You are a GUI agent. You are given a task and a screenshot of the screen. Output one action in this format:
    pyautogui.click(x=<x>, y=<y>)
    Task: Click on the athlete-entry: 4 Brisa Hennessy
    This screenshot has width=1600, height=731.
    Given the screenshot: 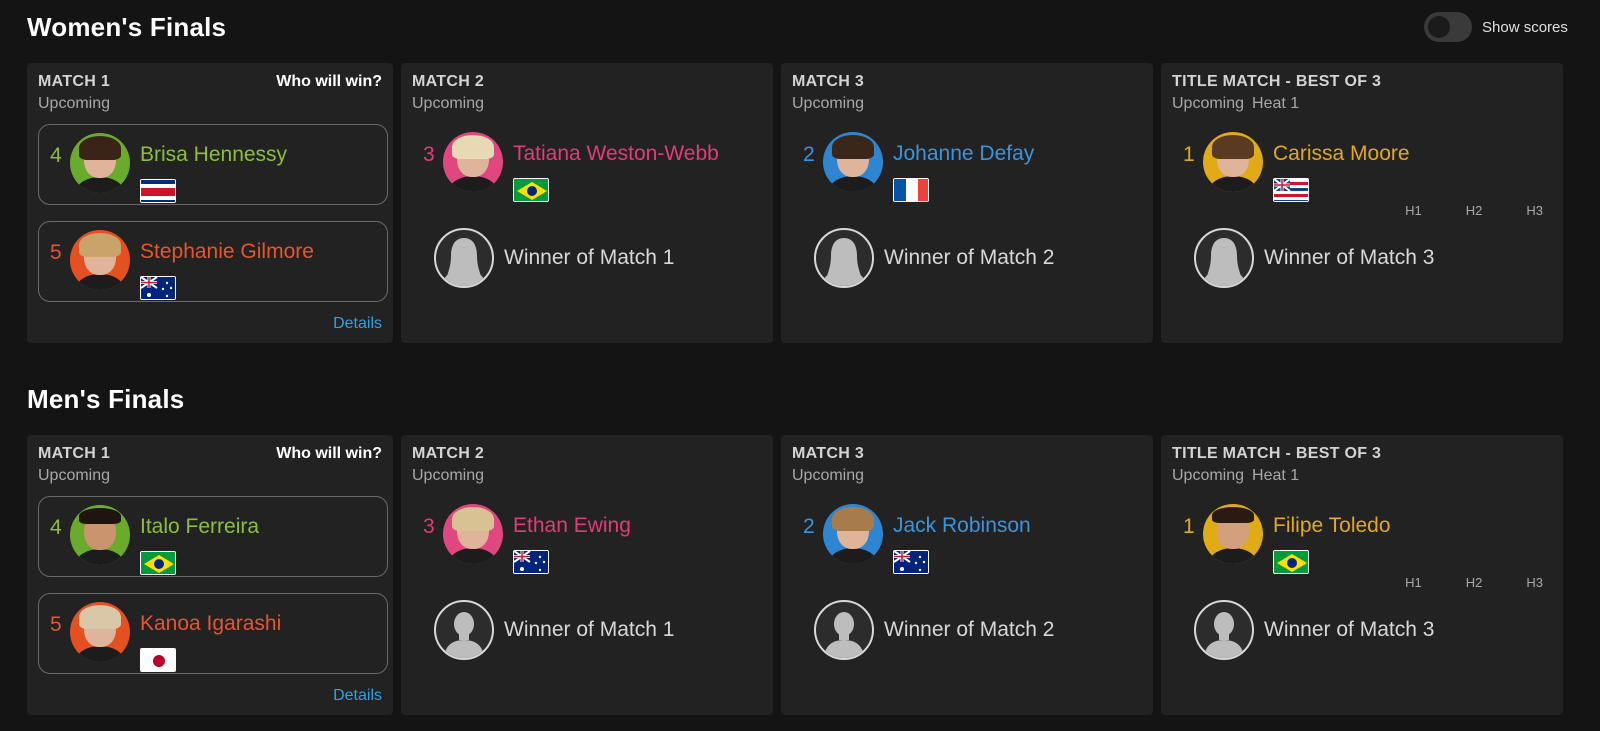 What is the action you would take?
    pyautogui.click(x=168, y=168)
    